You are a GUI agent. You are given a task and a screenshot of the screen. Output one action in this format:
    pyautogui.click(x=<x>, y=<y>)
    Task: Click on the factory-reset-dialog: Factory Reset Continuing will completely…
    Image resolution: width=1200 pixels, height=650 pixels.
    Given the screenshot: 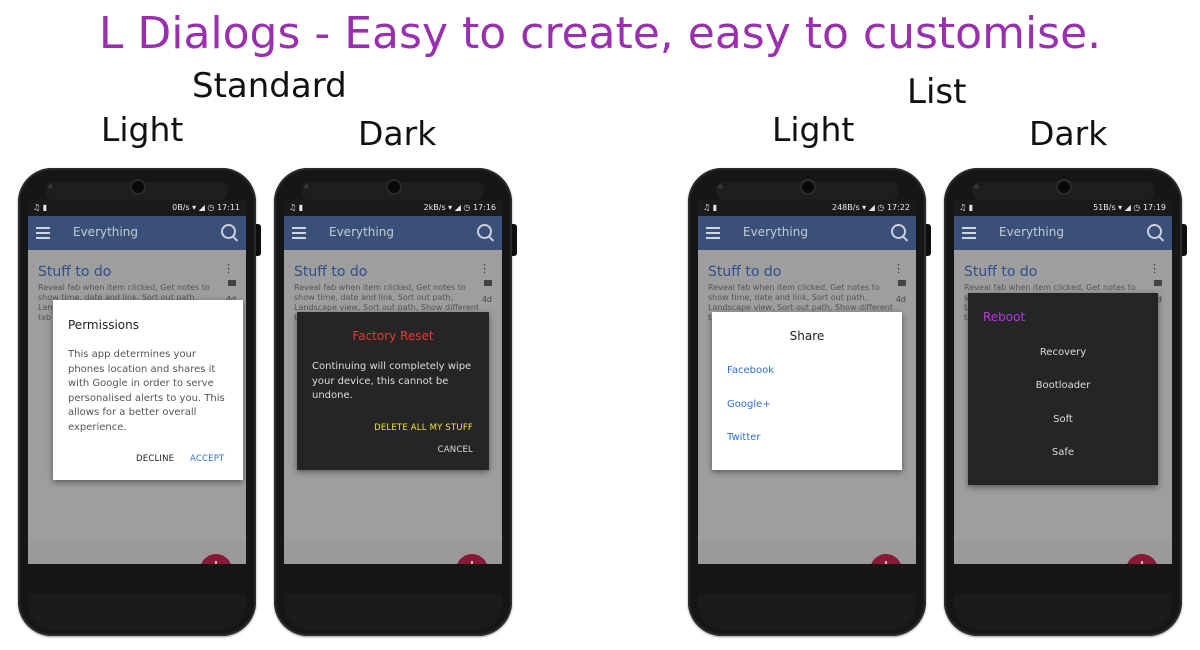 What is the action you would take?
    pyautogui.click(x=393, y=391)
    